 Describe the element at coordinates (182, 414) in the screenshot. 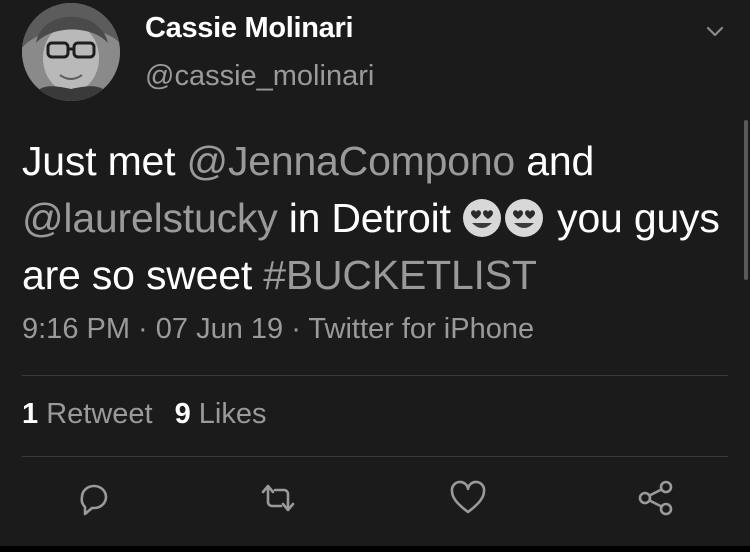

I see `likes-count: 9` at that location.